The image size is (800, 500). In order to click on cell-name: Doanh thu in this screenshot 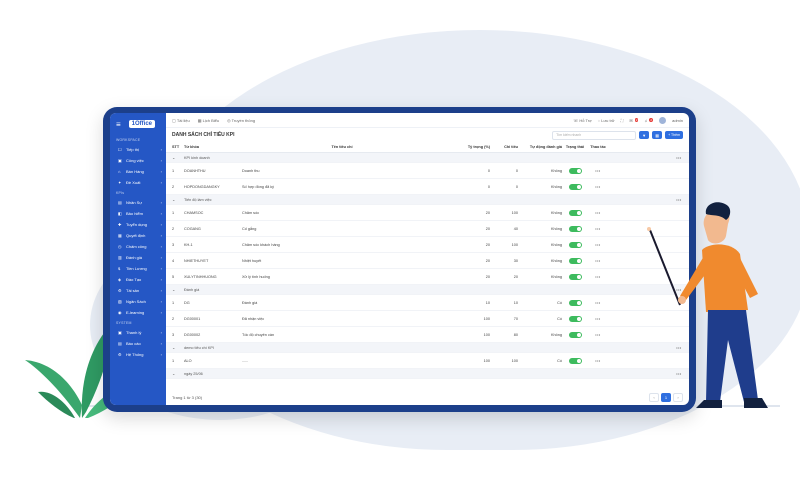, I will do `click(251, 170)`.